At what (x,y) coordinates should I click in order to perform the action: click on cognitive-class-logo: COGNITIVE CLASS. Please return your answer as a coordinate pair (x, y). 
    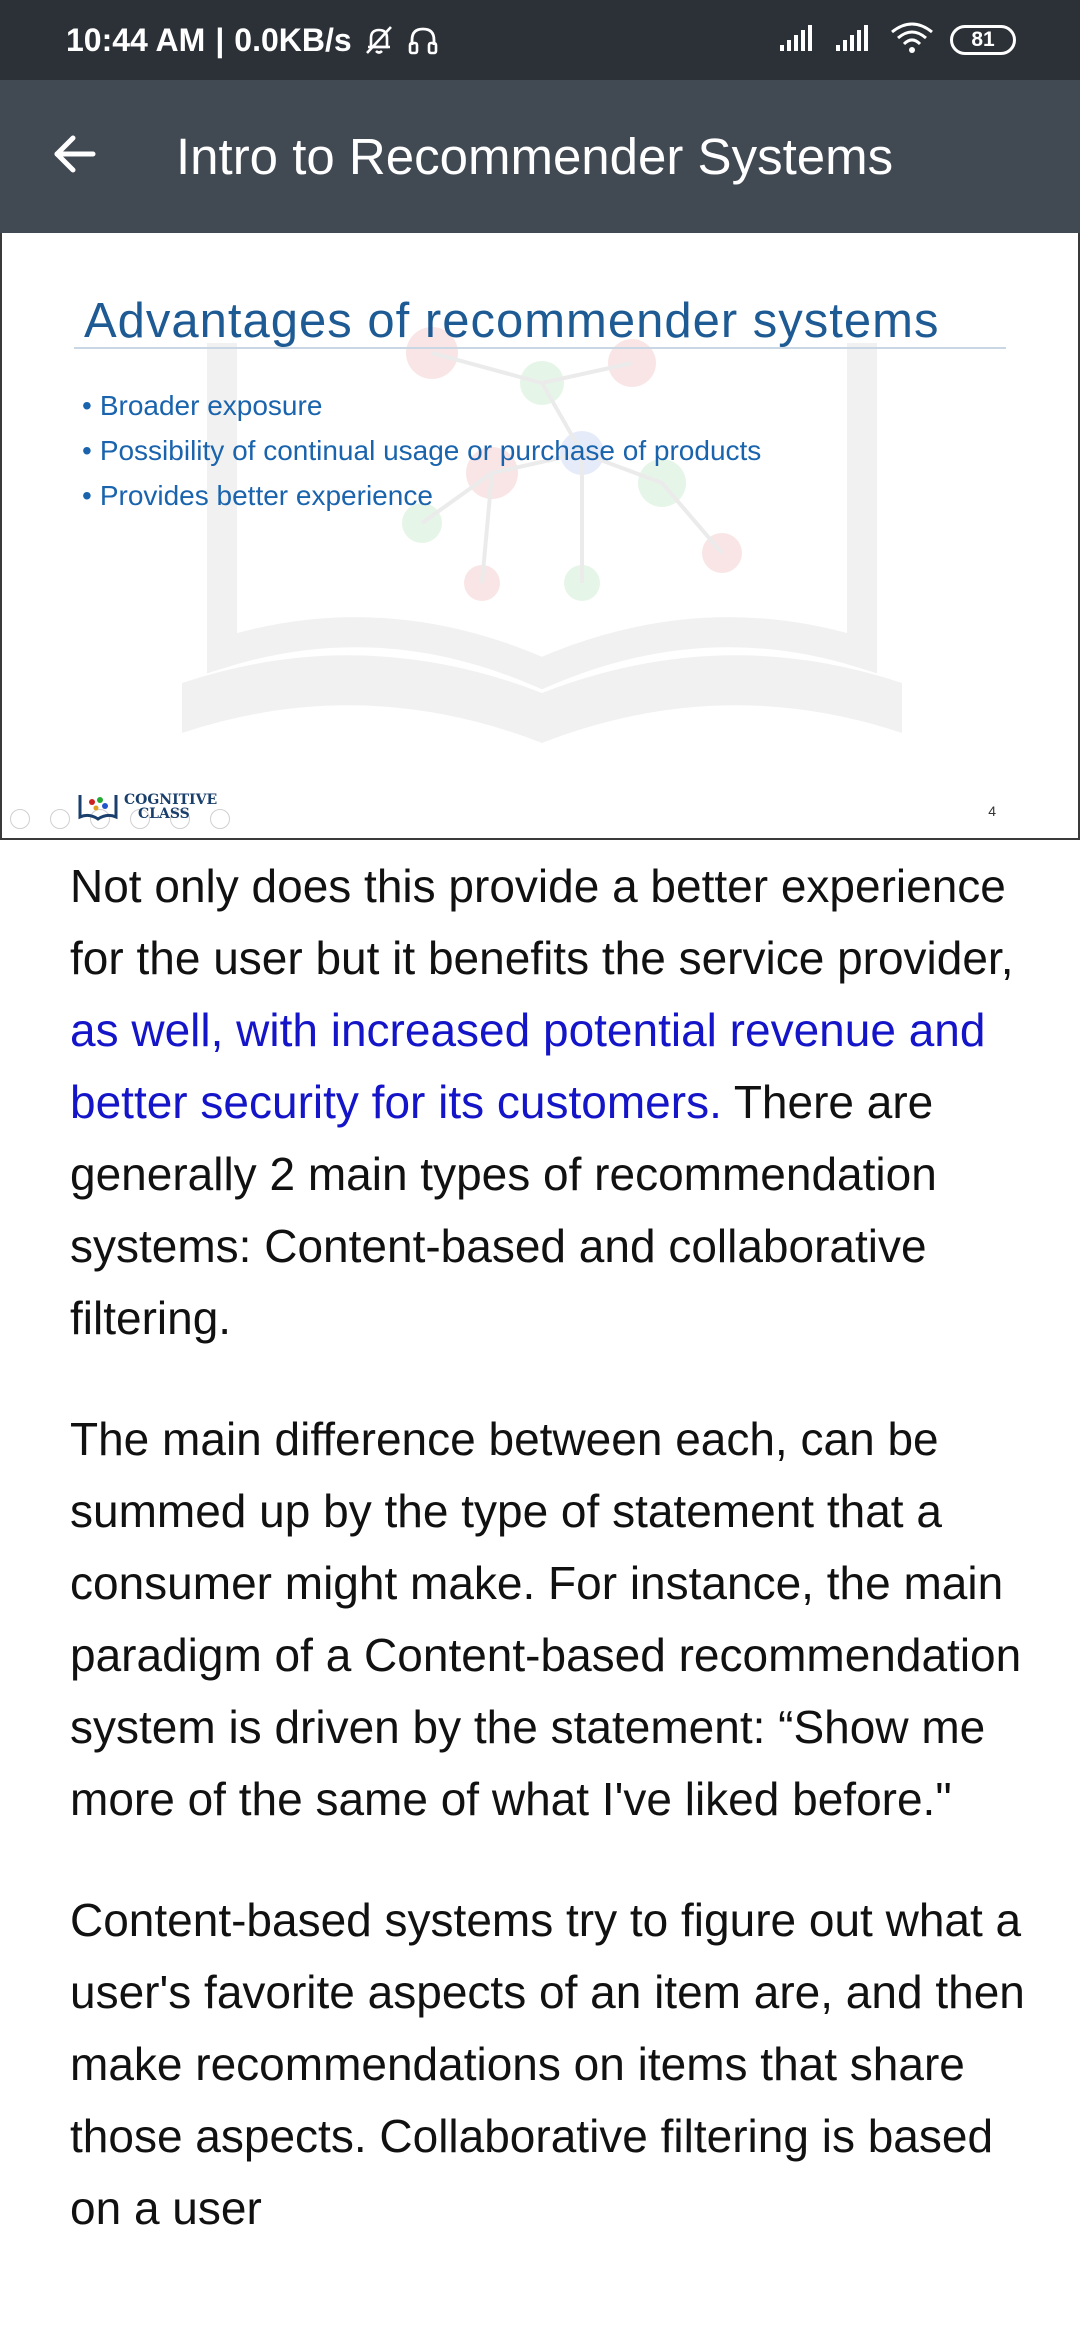
    Looking at the image, I should click on (147, 807).